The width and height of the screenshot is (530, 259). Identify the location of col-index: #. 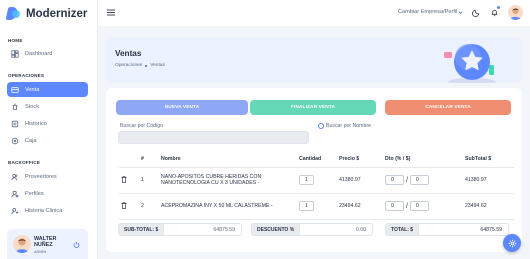
(149, 159).